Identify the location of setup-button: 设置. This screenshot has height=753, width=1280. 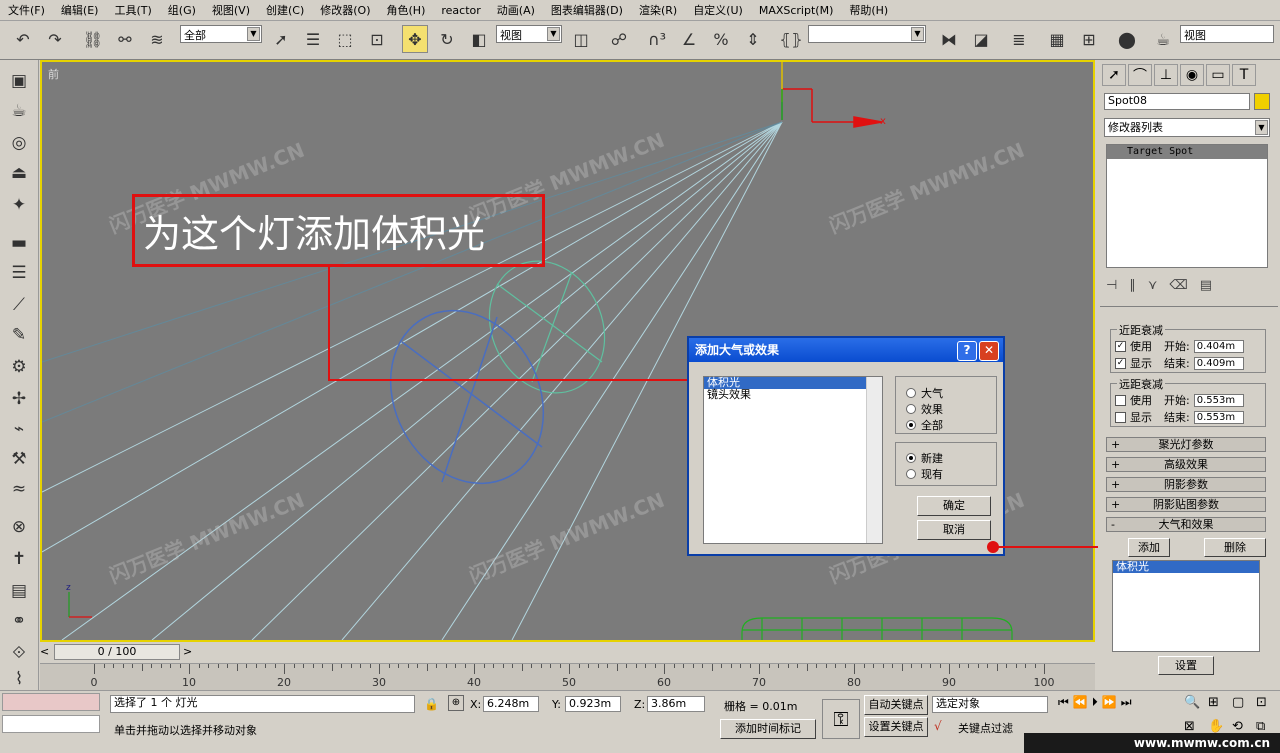
(1186, 665).